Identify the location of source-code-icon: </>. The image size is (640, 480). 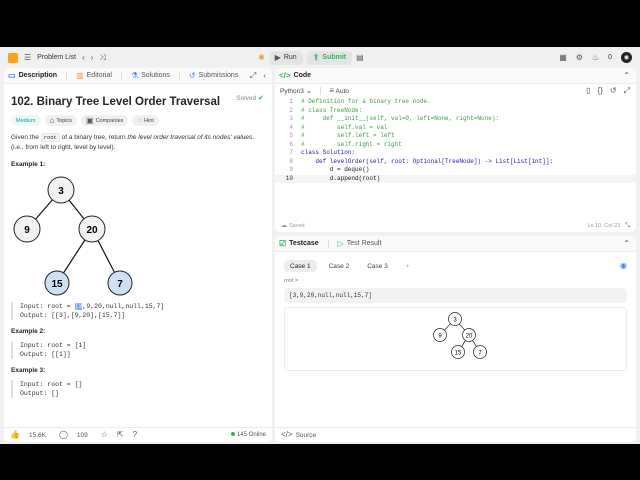
(287, 434).